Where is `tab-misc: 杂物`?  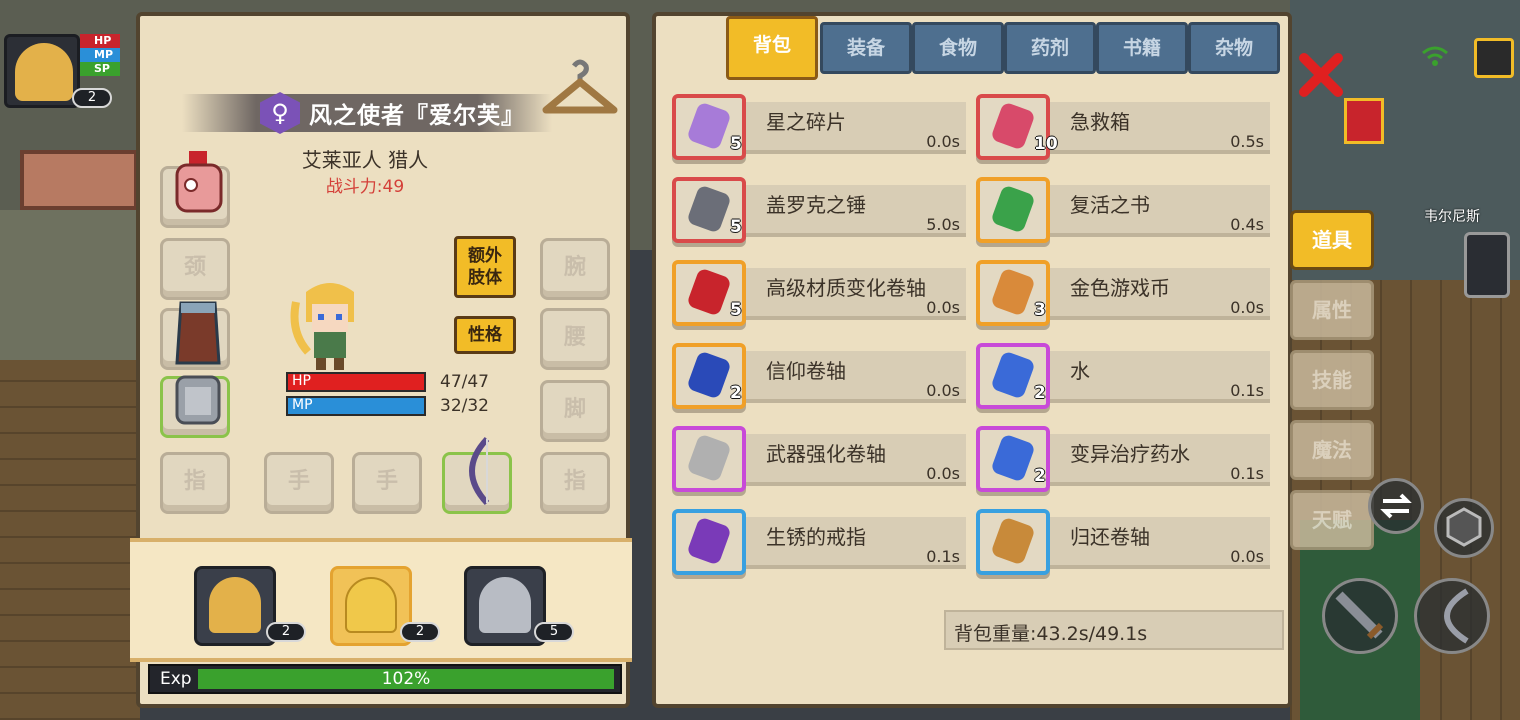
tab-misc: 杂物 is located at coordinates (1234, 48).